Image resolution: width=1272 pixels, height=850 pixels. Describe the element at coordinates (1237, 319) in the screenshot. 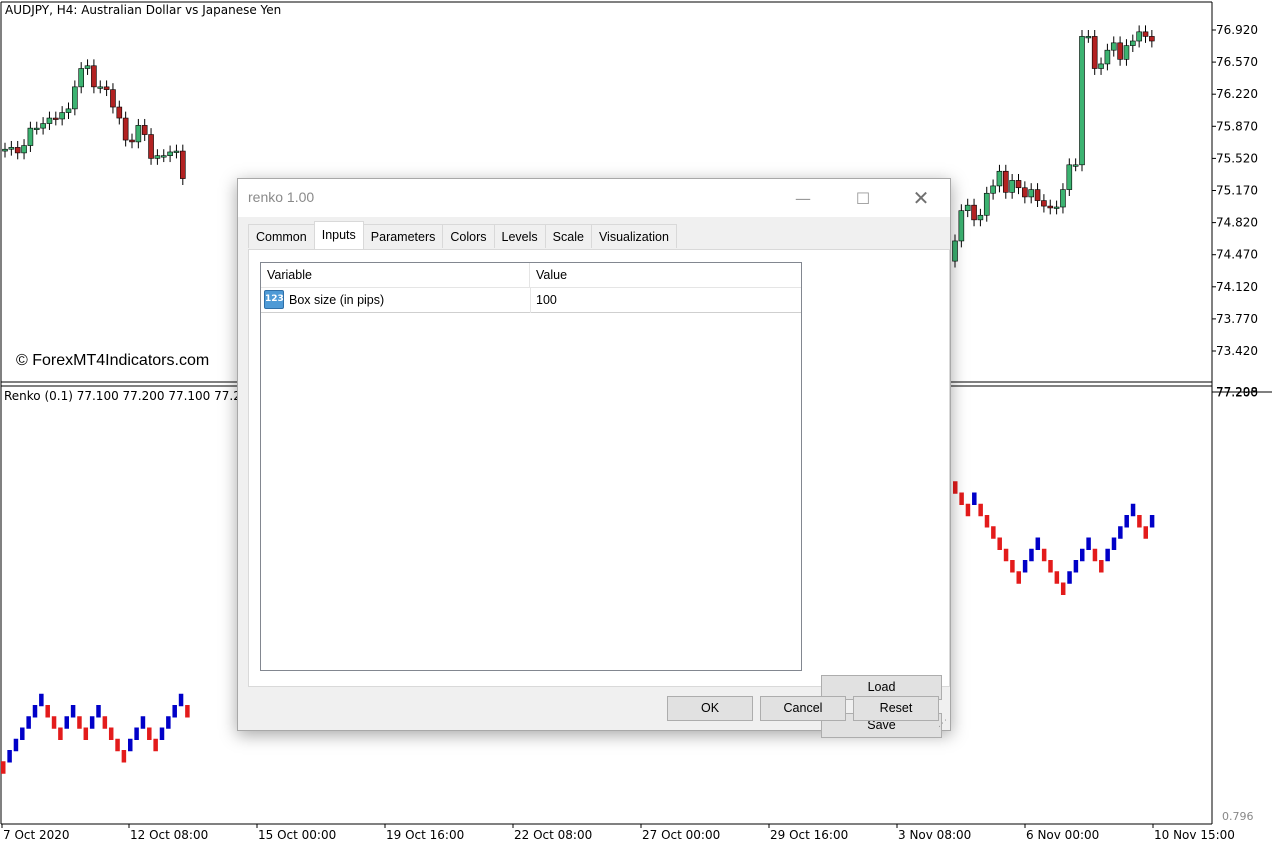

I see `price-tick-label: 73.770` at that location.